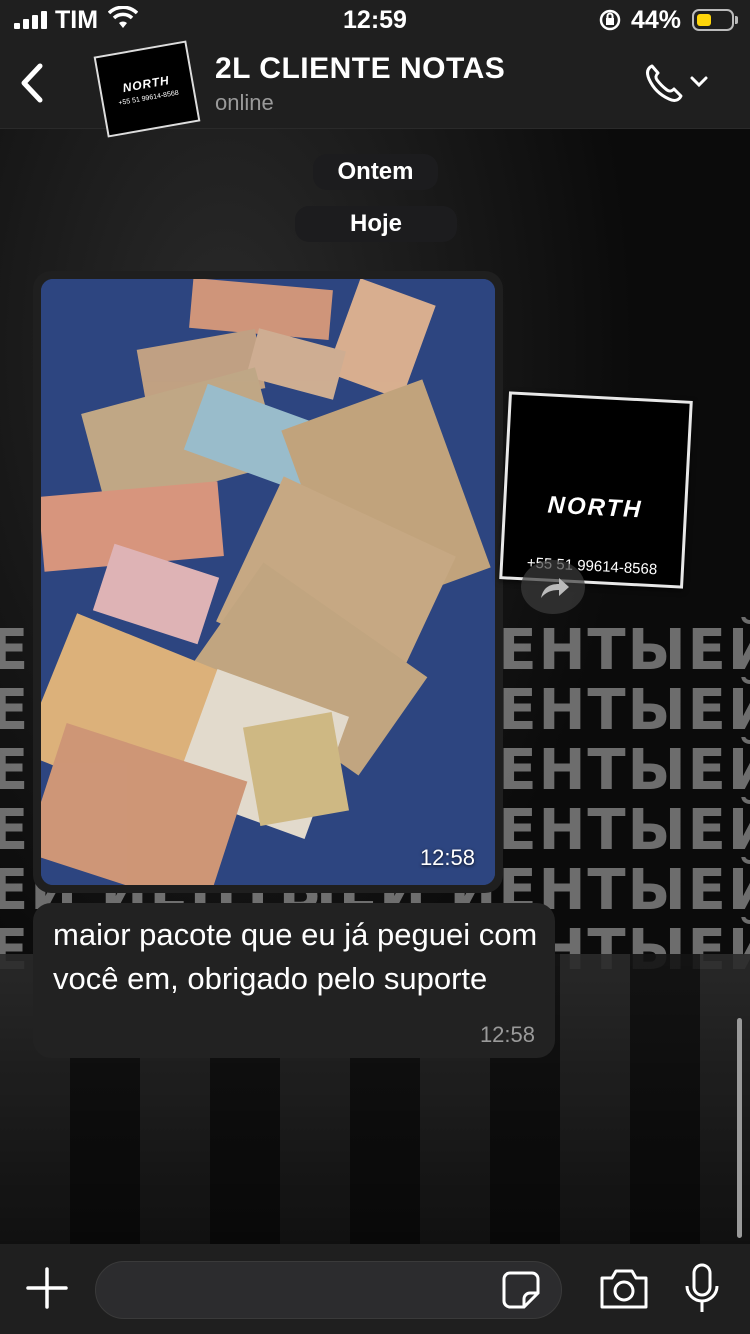 Image resolution: width=750 pixels, height=1334 pixels. What do you see at coordinates (376, 224) in the screenshot?
I see `date-pill-today: Hoje` at bounding box center [376, 224].